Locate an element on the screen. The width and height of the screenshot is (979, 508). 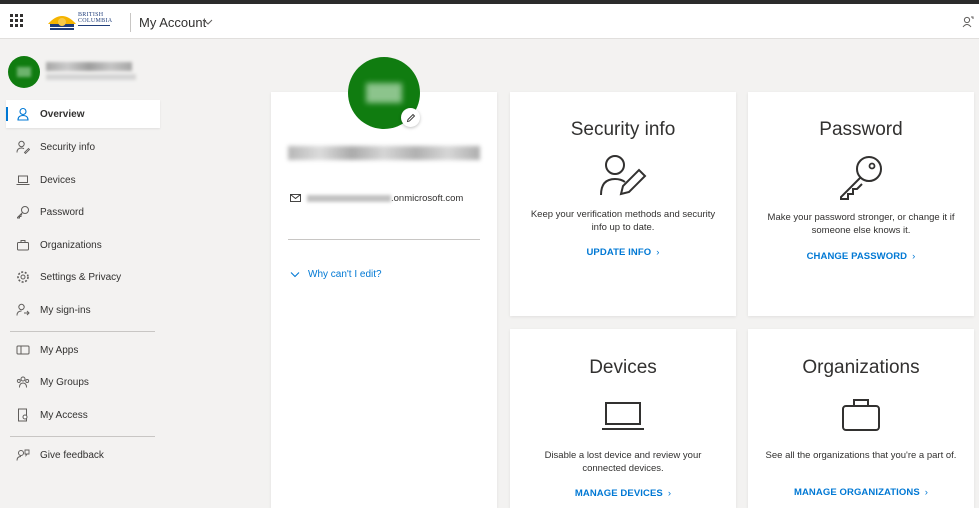
sidebar-item-label: Devices is located at coordinates (58, 180).